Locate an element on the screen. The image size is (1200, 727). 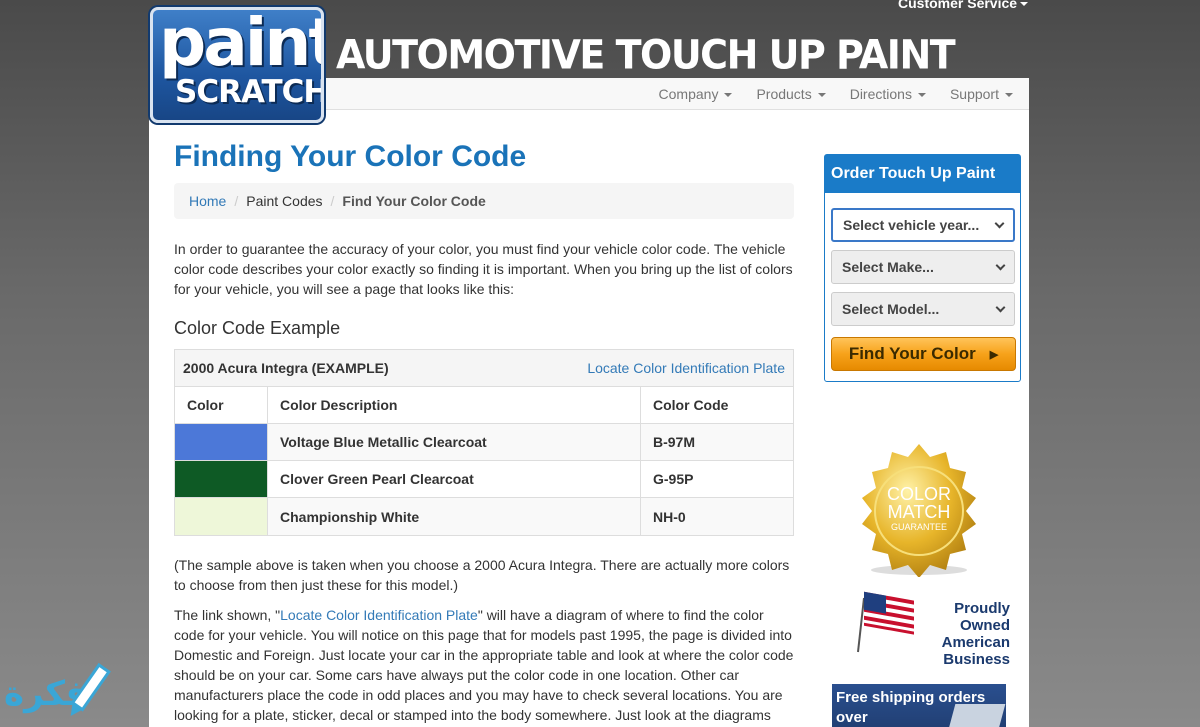
logo-top-text: paint is located at coordinates (241, 44).